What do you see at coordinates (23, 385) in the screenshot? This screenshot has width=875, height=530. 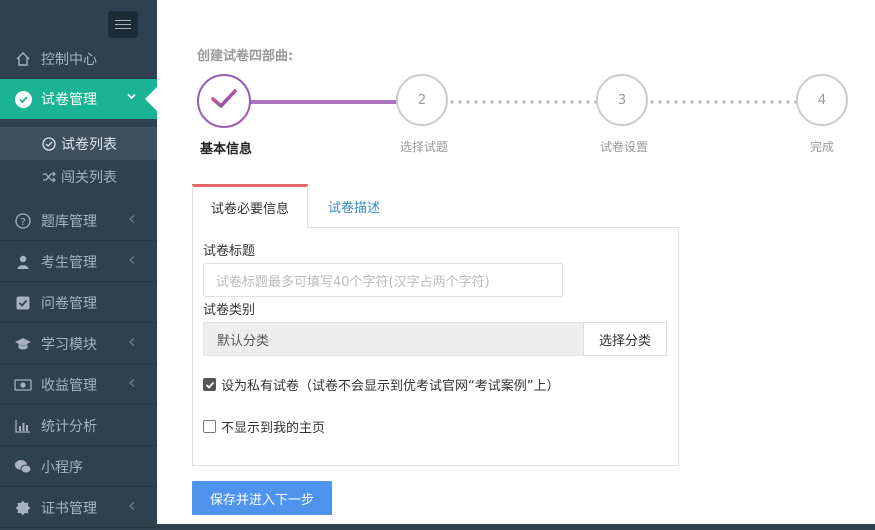 I see `money-icon` at bounding box center [23, 385].